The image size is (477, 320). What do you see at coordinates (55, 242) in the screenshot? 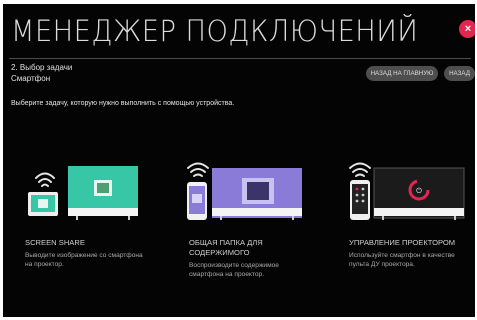
I see `task-title: SCREEN SHARE` at bounding box center [55, 242].